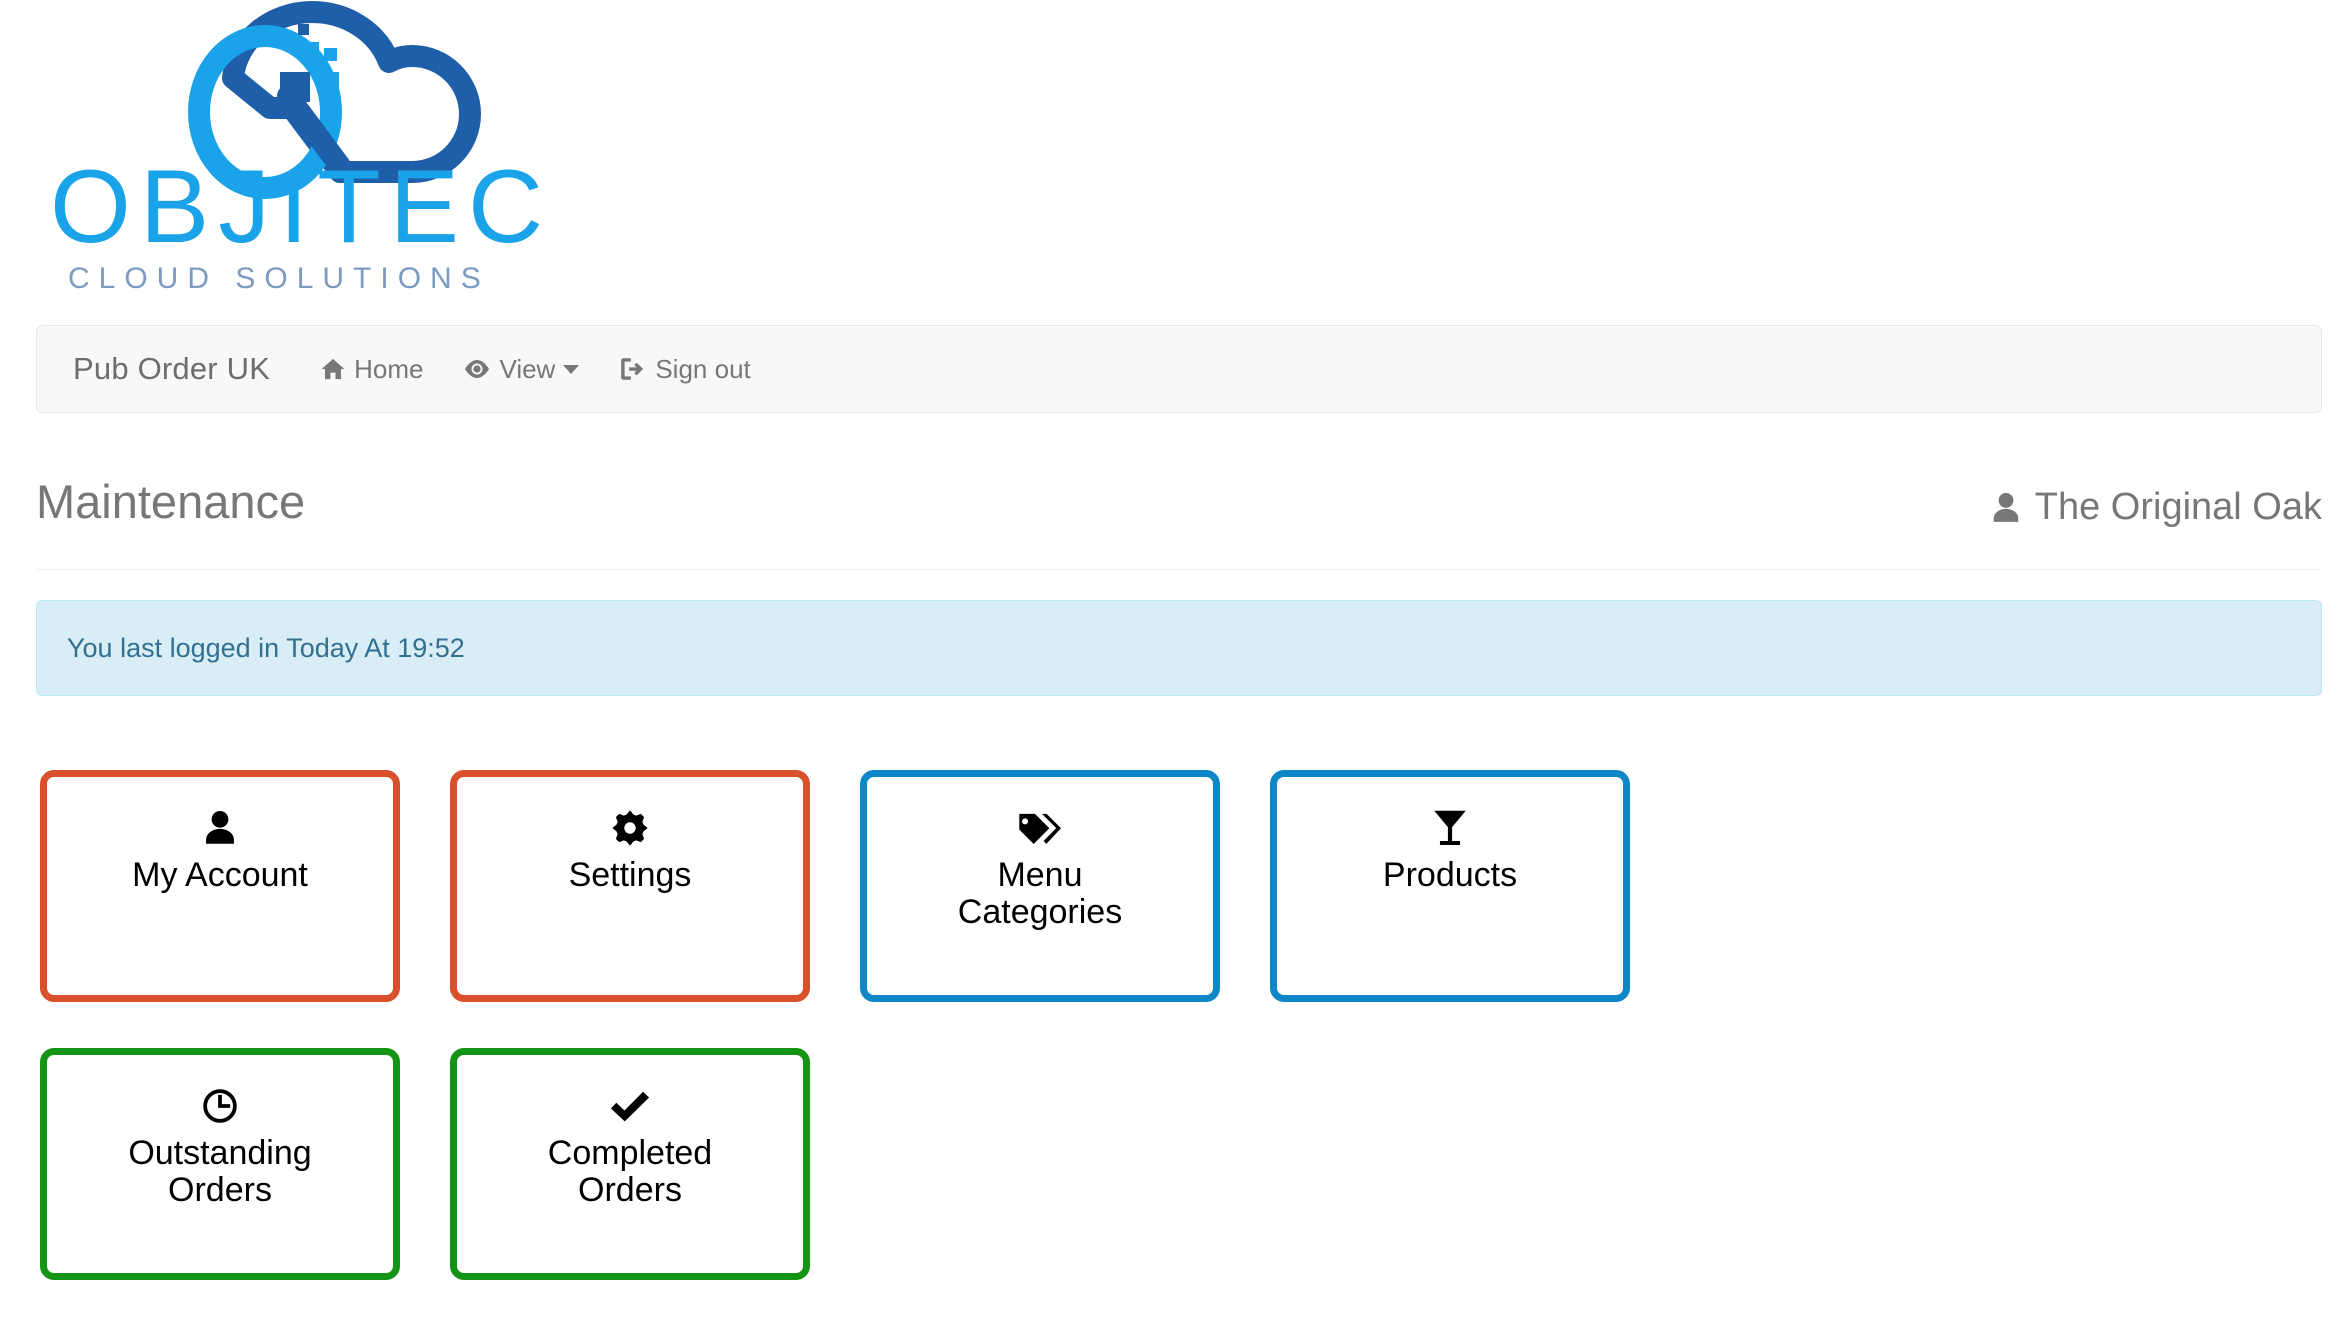 Image resolution: width=2342 pixels, height=1332 pixels. Describe the element at coordinates (171, 369) in the screenshot. I see `navbar-brand: Pub Order UK` at that location.